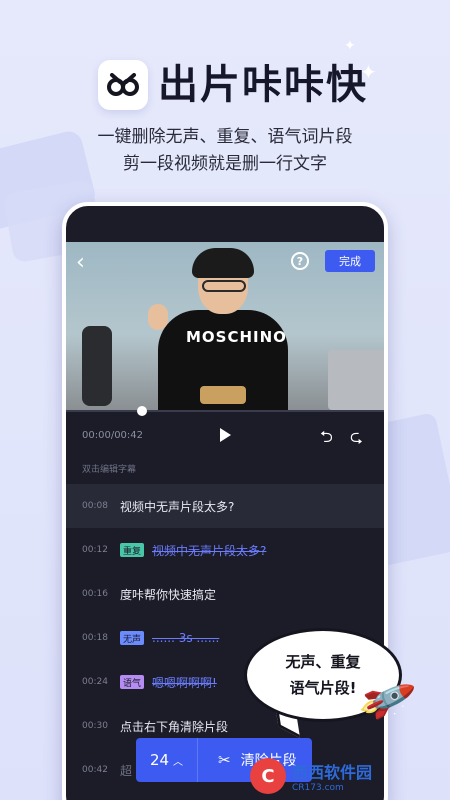 The image size is (450, 800). What do you see at coordinates (225, 594) in the screenshot?
I see `subtitle-row: 00:16 度咔帮你快速搞定` at bounding box center [225, 594].